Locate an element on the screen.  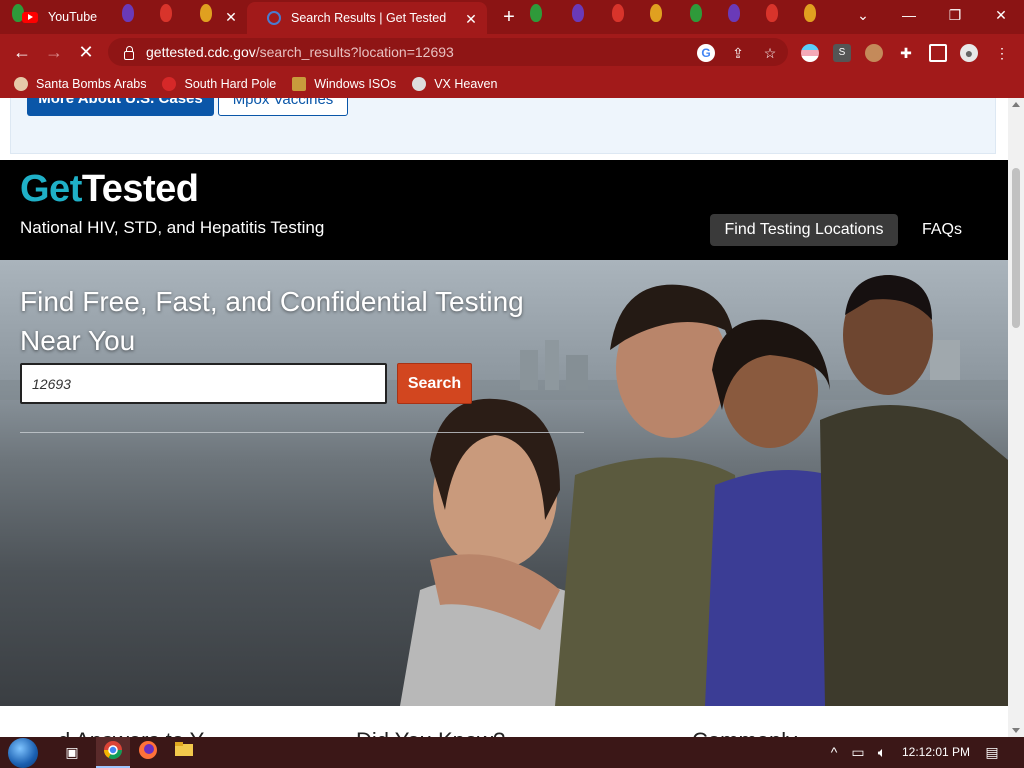
search-button: Search is located at coordinates (434, 383).